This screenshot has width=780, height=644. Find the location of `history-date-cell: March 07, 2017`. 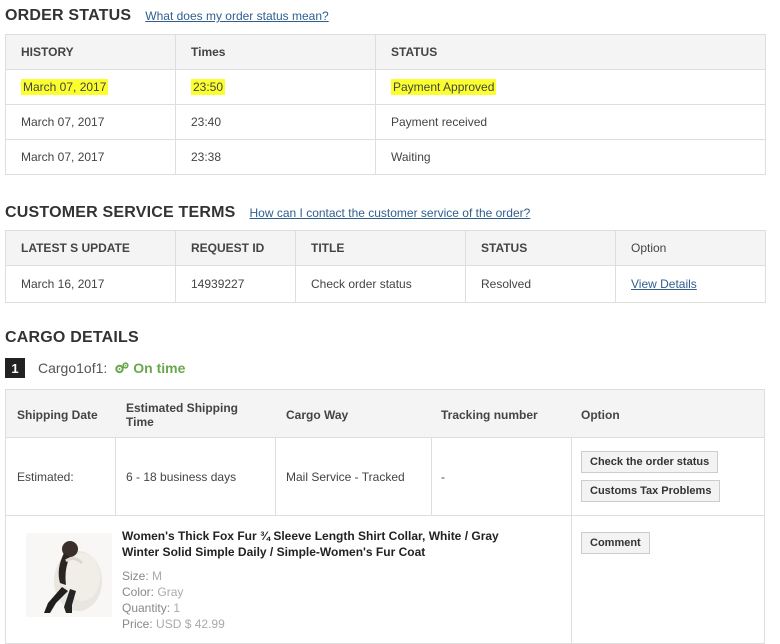

history-date-cell: March 07, 2017 is located at coordinates (90, 87).